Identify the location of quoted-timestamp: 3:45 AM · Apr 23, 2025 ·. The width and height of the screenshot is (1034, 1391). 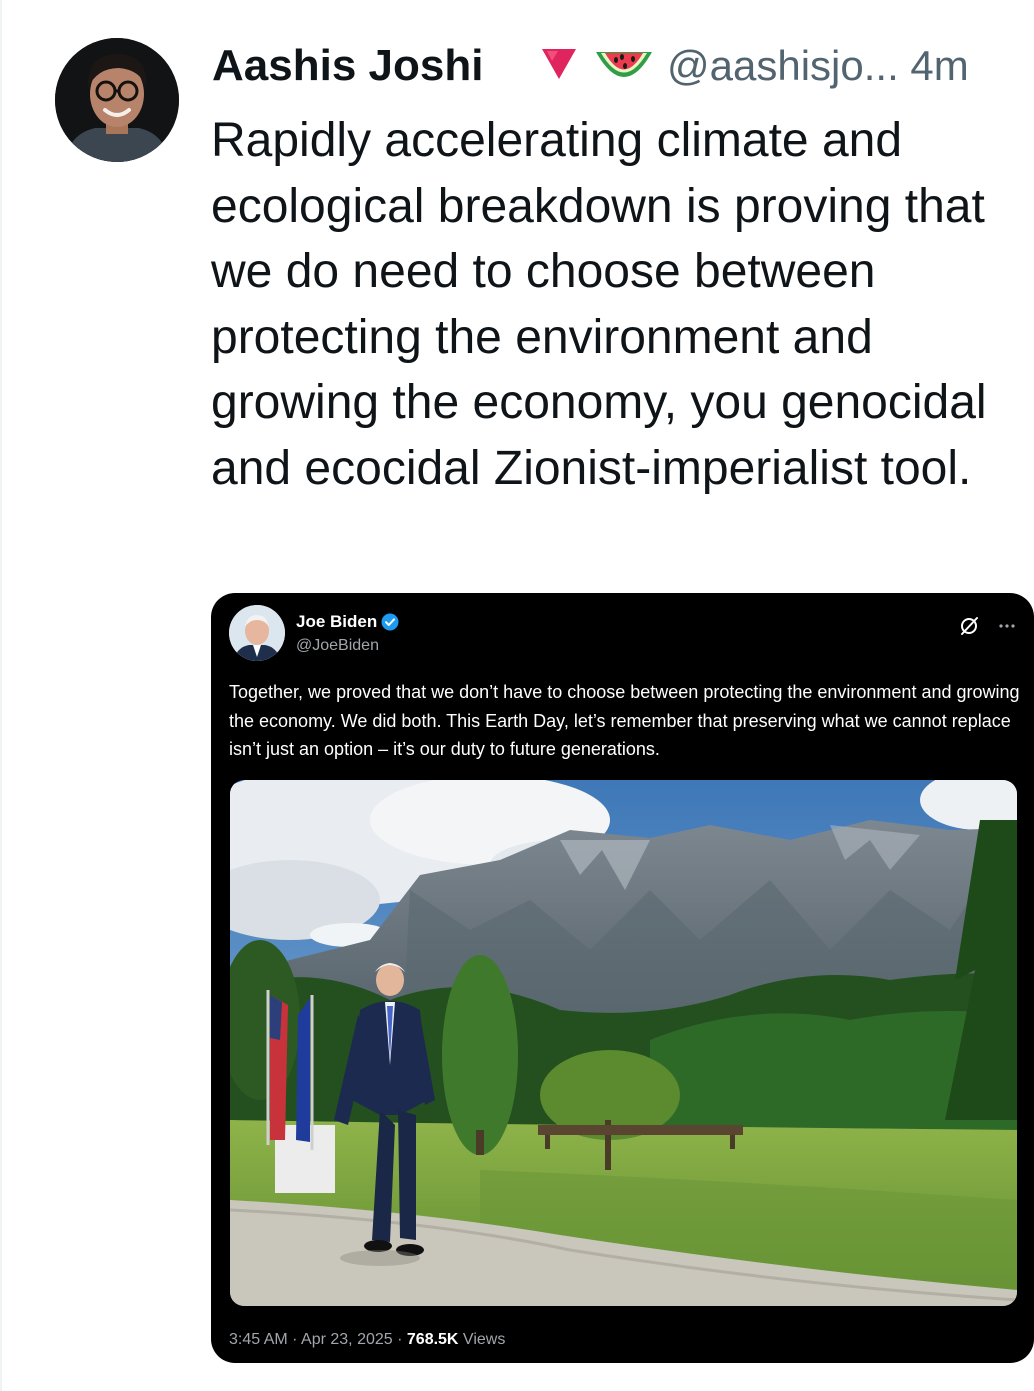
(318, 1339).